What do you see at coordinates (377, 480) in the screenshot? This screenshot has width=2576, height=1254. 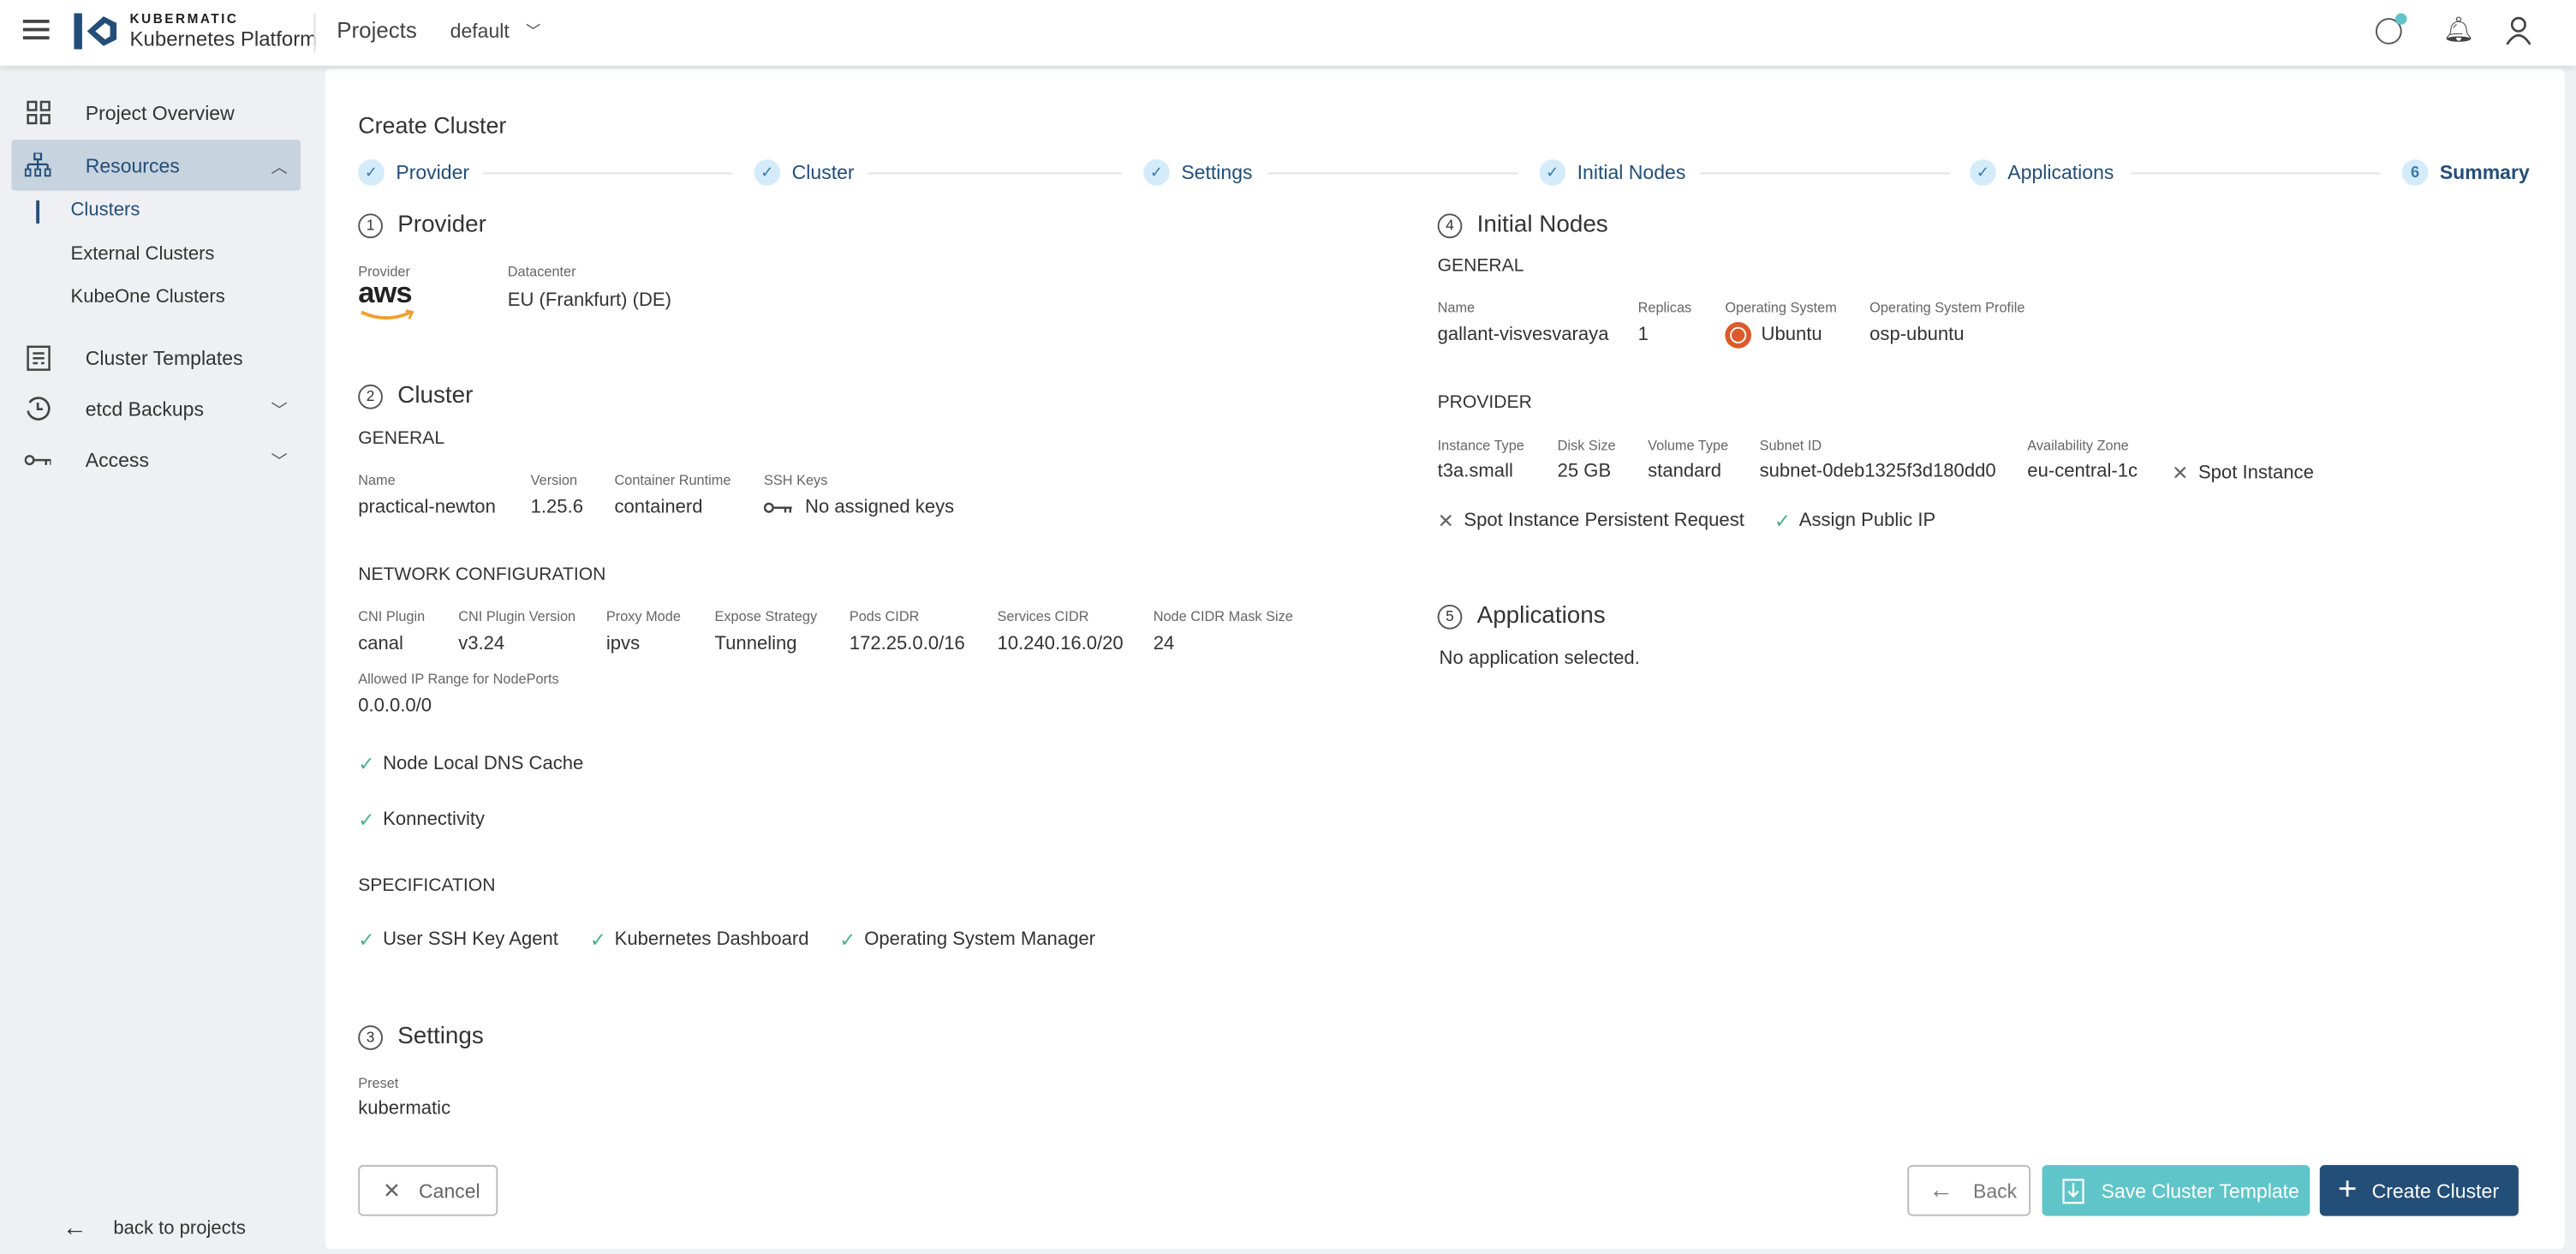 I see `field-label: Name` at bounding box center [377, 480].